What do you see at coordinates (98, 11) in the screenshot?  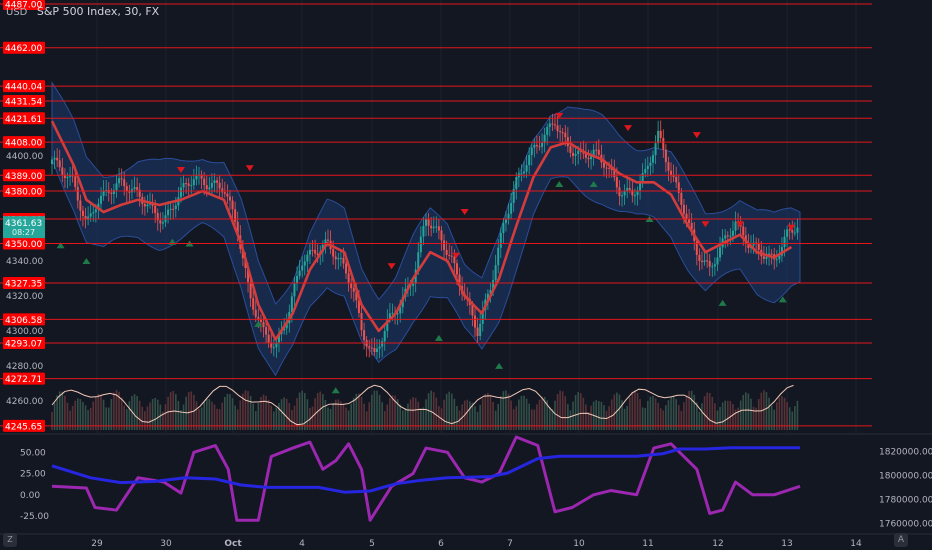 I see `symbol-title: S&P 500 Index, 30, FX` at bounding box center [98, 11].